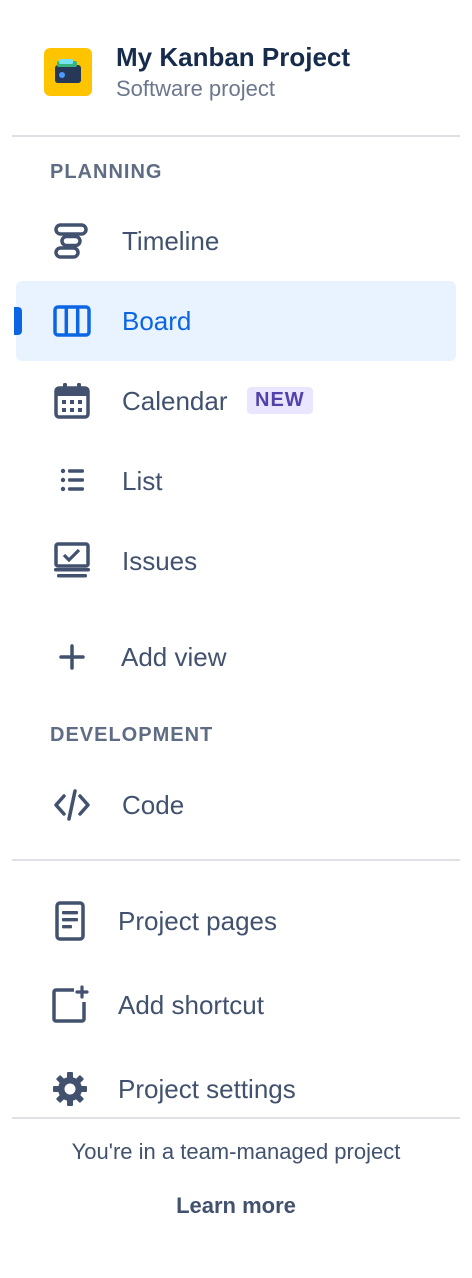  What do you see at coordinates (236, 136) in the screenshot?
I see `header-divider` at bounding box center [236, 136].